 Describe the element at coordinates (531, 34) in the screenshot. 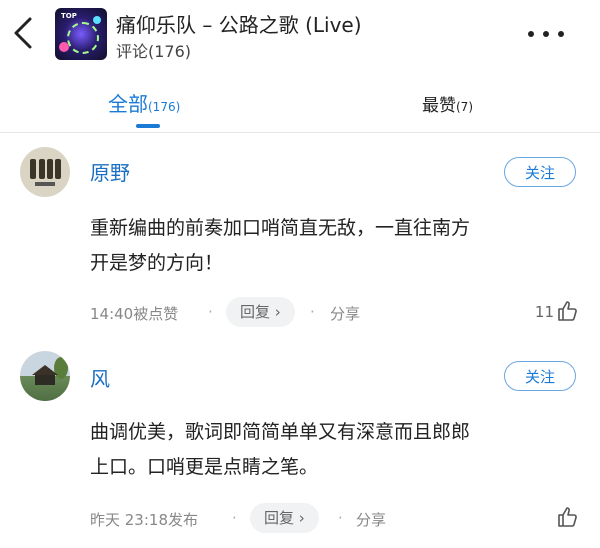

I see `more-dots-icon` at that location.